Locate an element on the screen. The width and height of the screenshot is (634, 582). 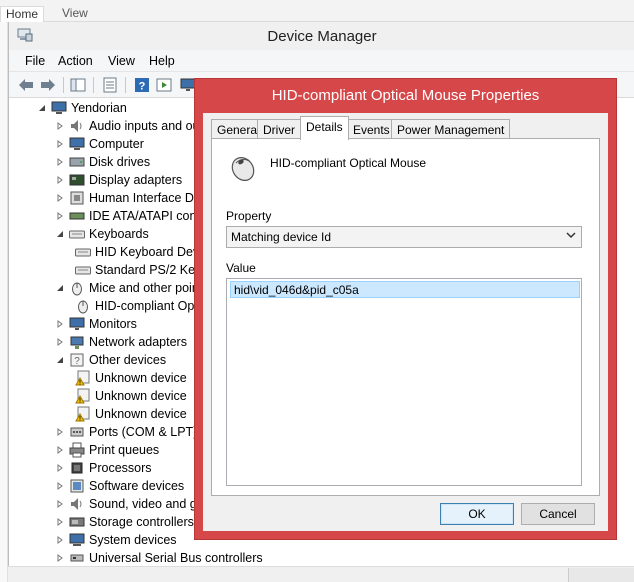
usb-icon is located at coordinates (77, 558).